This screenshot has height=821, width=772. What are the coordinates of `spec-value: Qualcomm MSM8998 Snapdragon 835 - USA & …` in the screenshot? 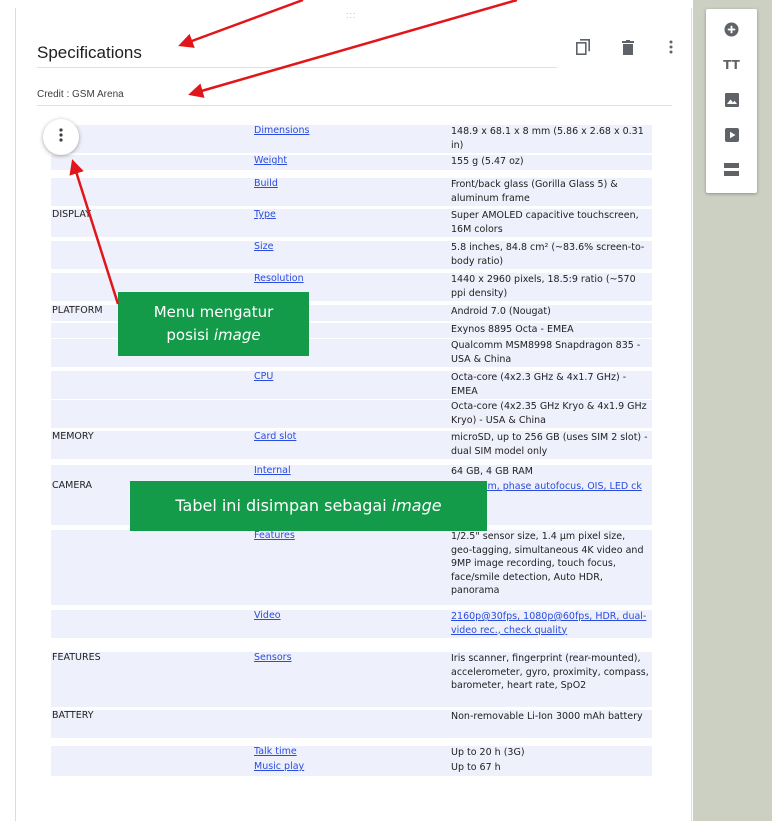 It's located at (546, 352).